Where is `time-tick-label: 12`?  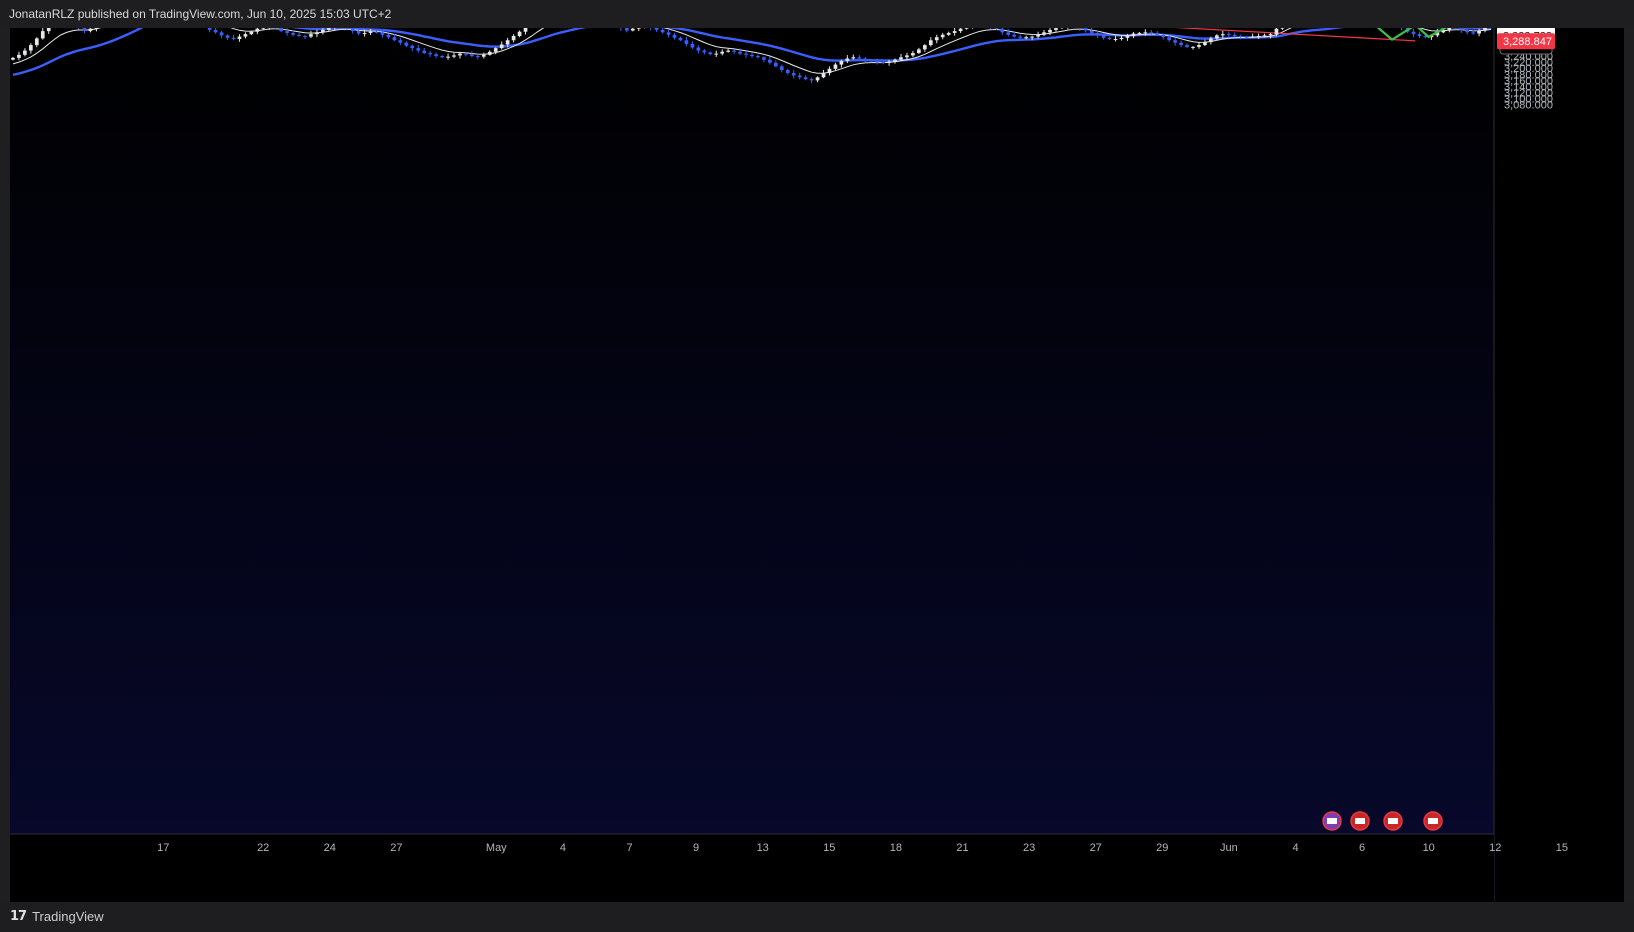
time-tick-label: 12 is located at coordinates (1495, 848).